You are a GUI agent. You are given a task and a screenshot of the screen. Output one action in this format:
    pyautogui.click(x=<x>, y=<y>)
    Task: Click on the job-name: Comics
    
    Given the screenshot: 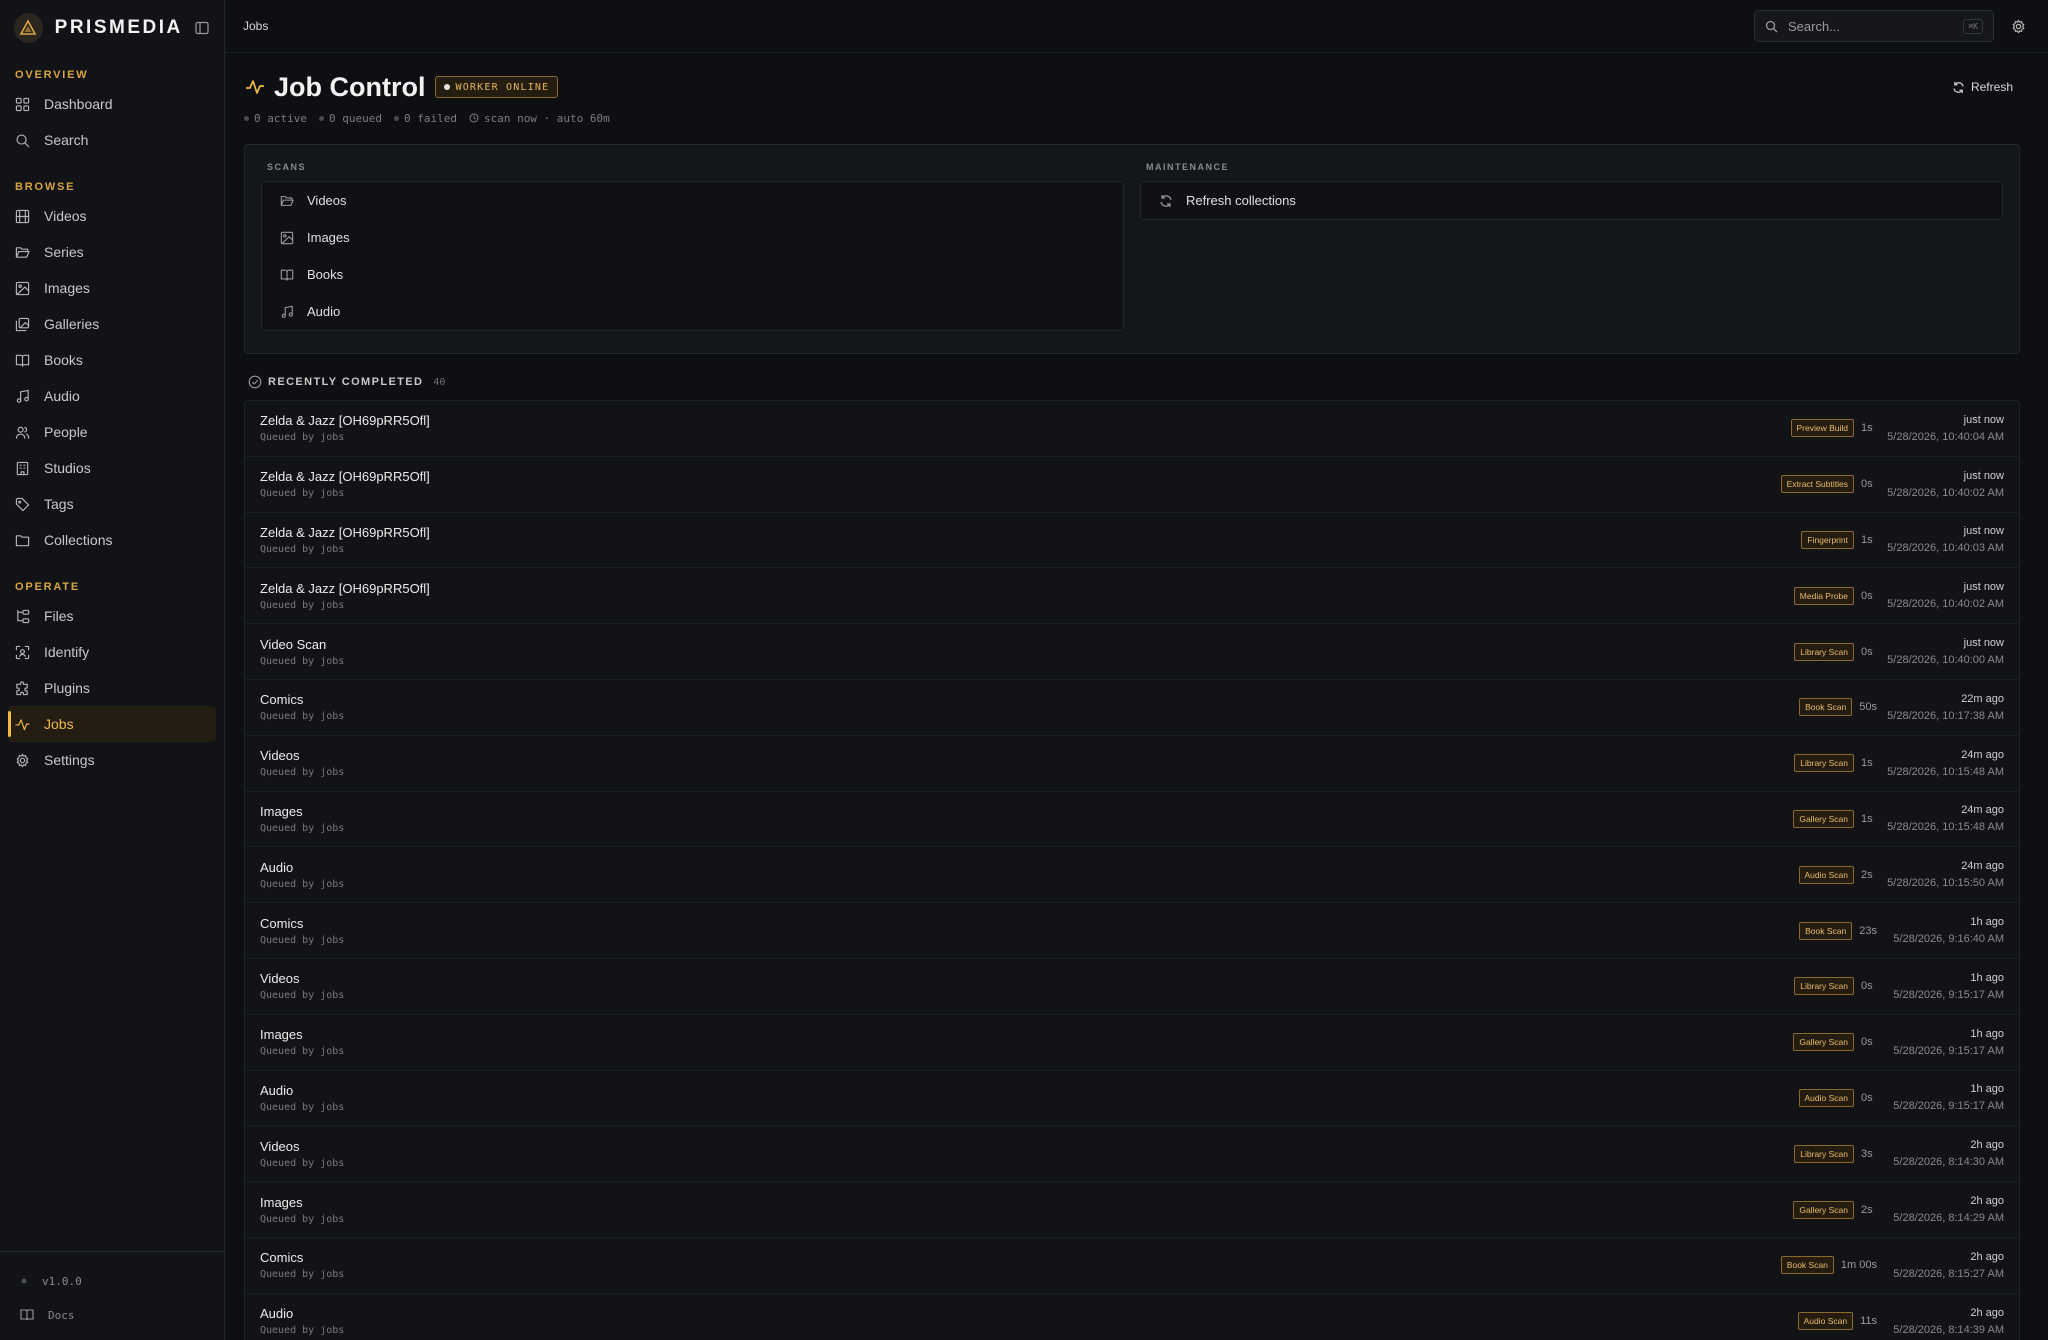 What is the action you would take?
    pyautogui.click(x=282, y=923)
    